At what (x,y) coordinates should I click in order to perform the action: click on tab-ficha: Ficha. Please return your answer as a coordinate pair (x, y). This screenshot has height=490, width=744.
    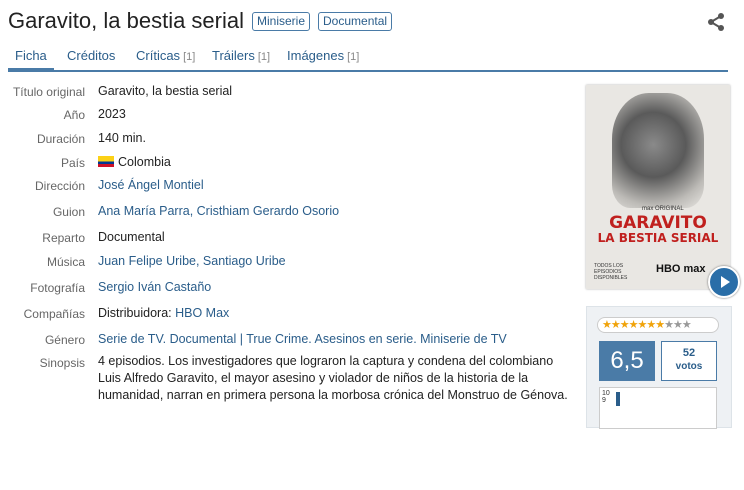
    Looking at the image, I should click on (31, 59).